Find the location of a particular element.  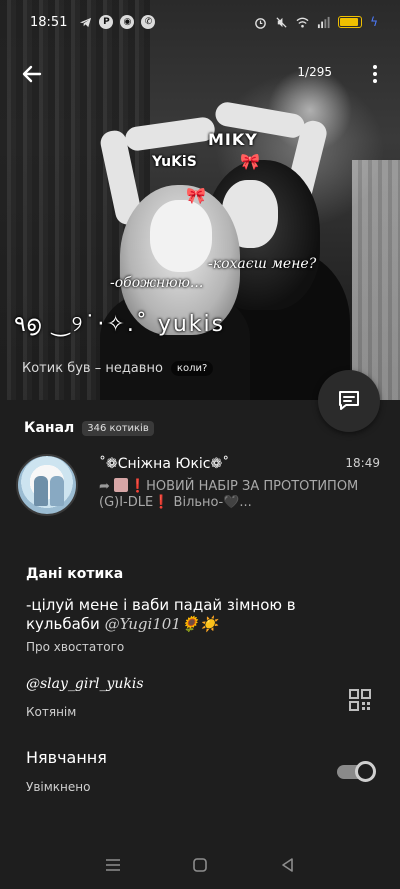

signal-icon is located at coordinates (324, 22).